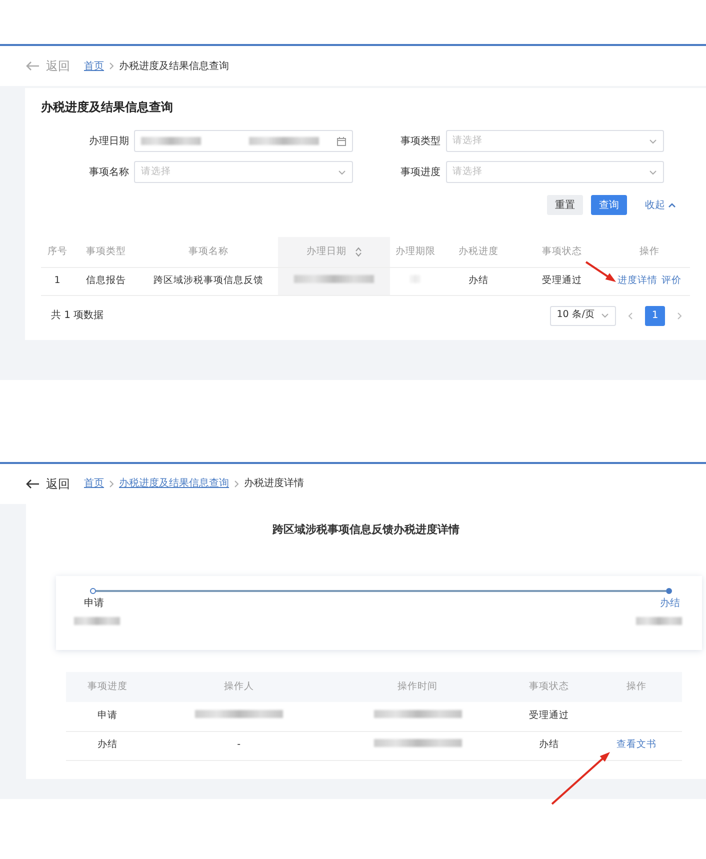 This screenshot has height=859, width=706. Describe the element at coordinates (358, 251) in the screenshot. I see `sort-icon` at that location.